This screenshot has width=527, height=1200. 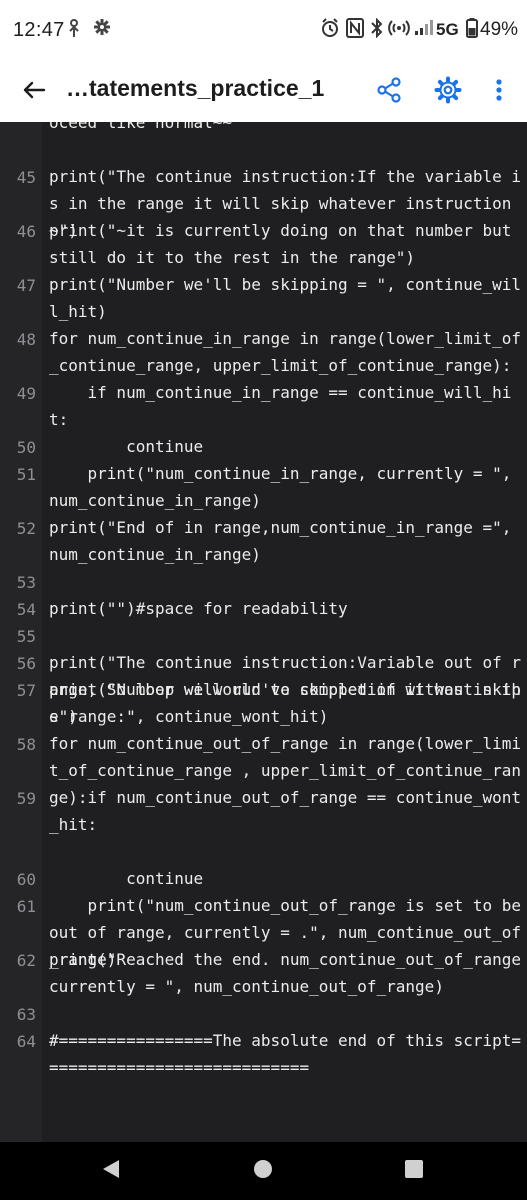 What do you see at coordinates (26, 960) in the screenshot?
I see `line-number: 62` at bounding box center [26, 960].